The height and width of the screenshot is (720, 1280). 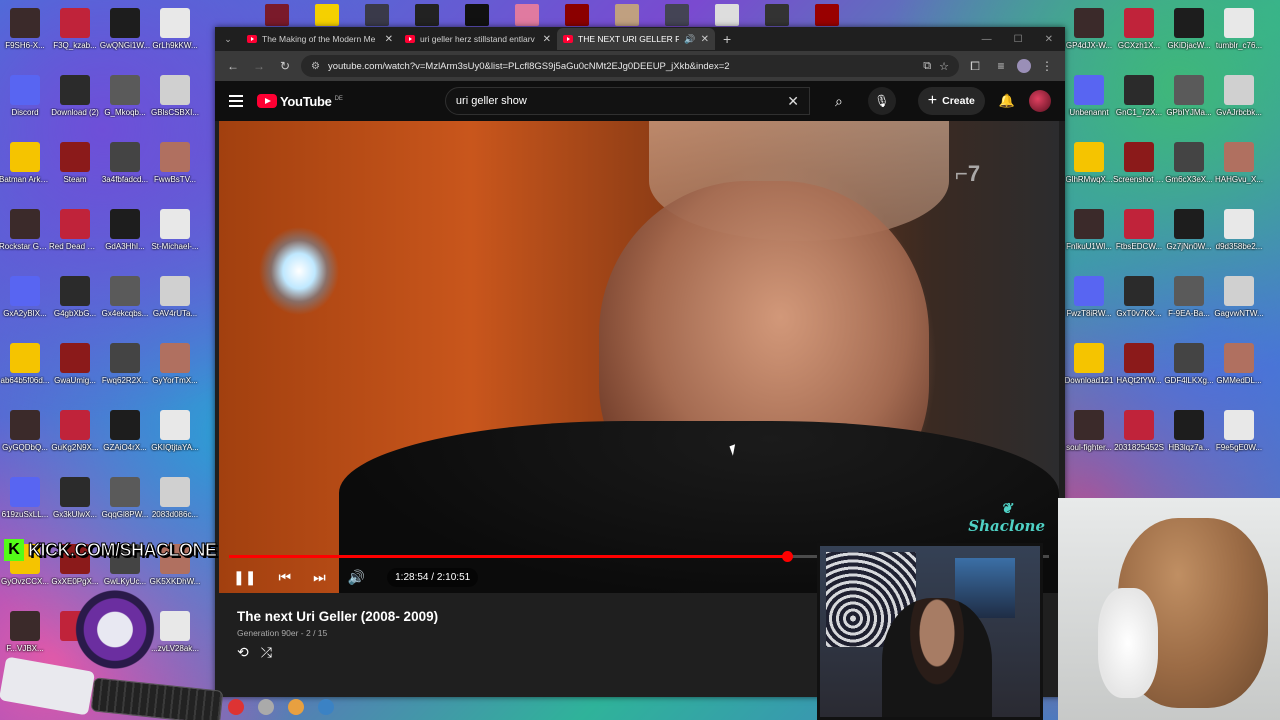 What do you see at coordinates (927, 66) in the screenshot?
I see `cast-icon: ⧉` at bounding box center [927, 66].